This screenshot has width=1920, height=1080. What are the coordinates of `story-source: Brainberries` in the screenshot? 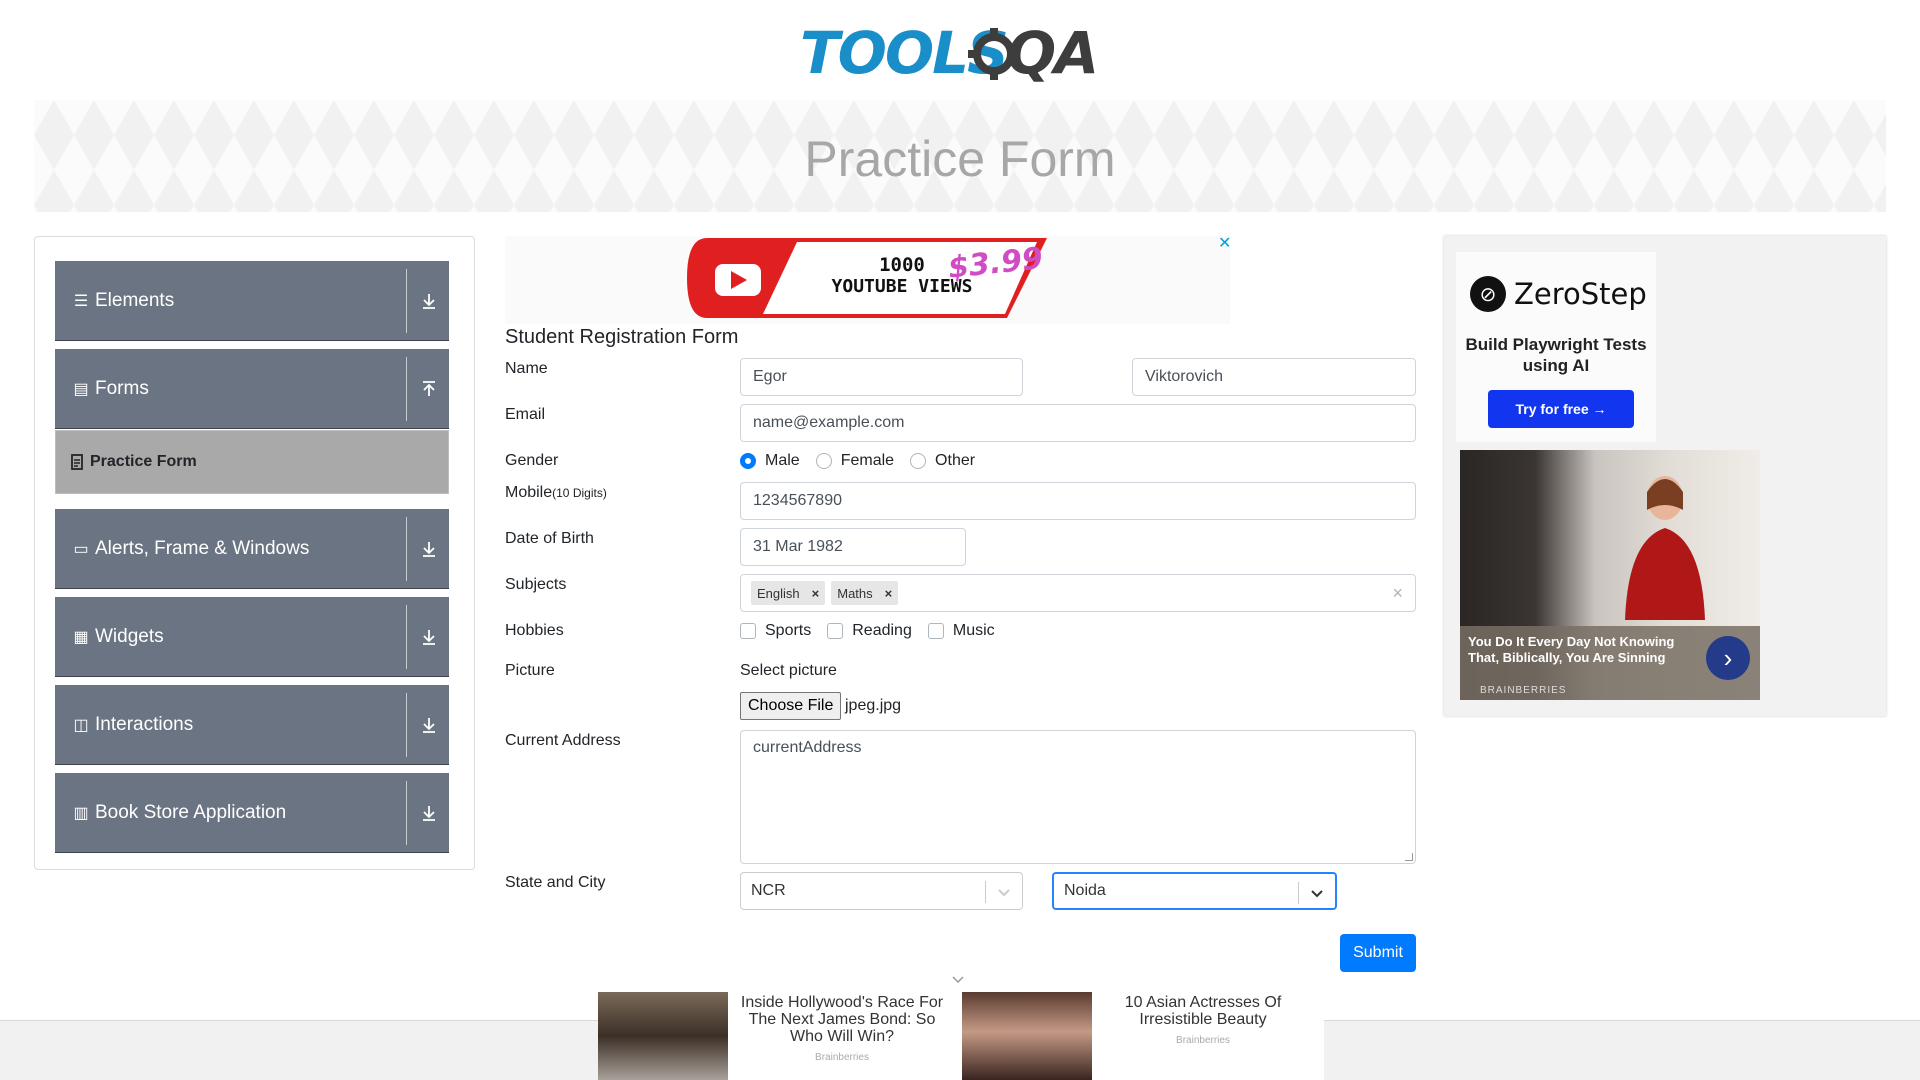 It's located at (842, 1057).